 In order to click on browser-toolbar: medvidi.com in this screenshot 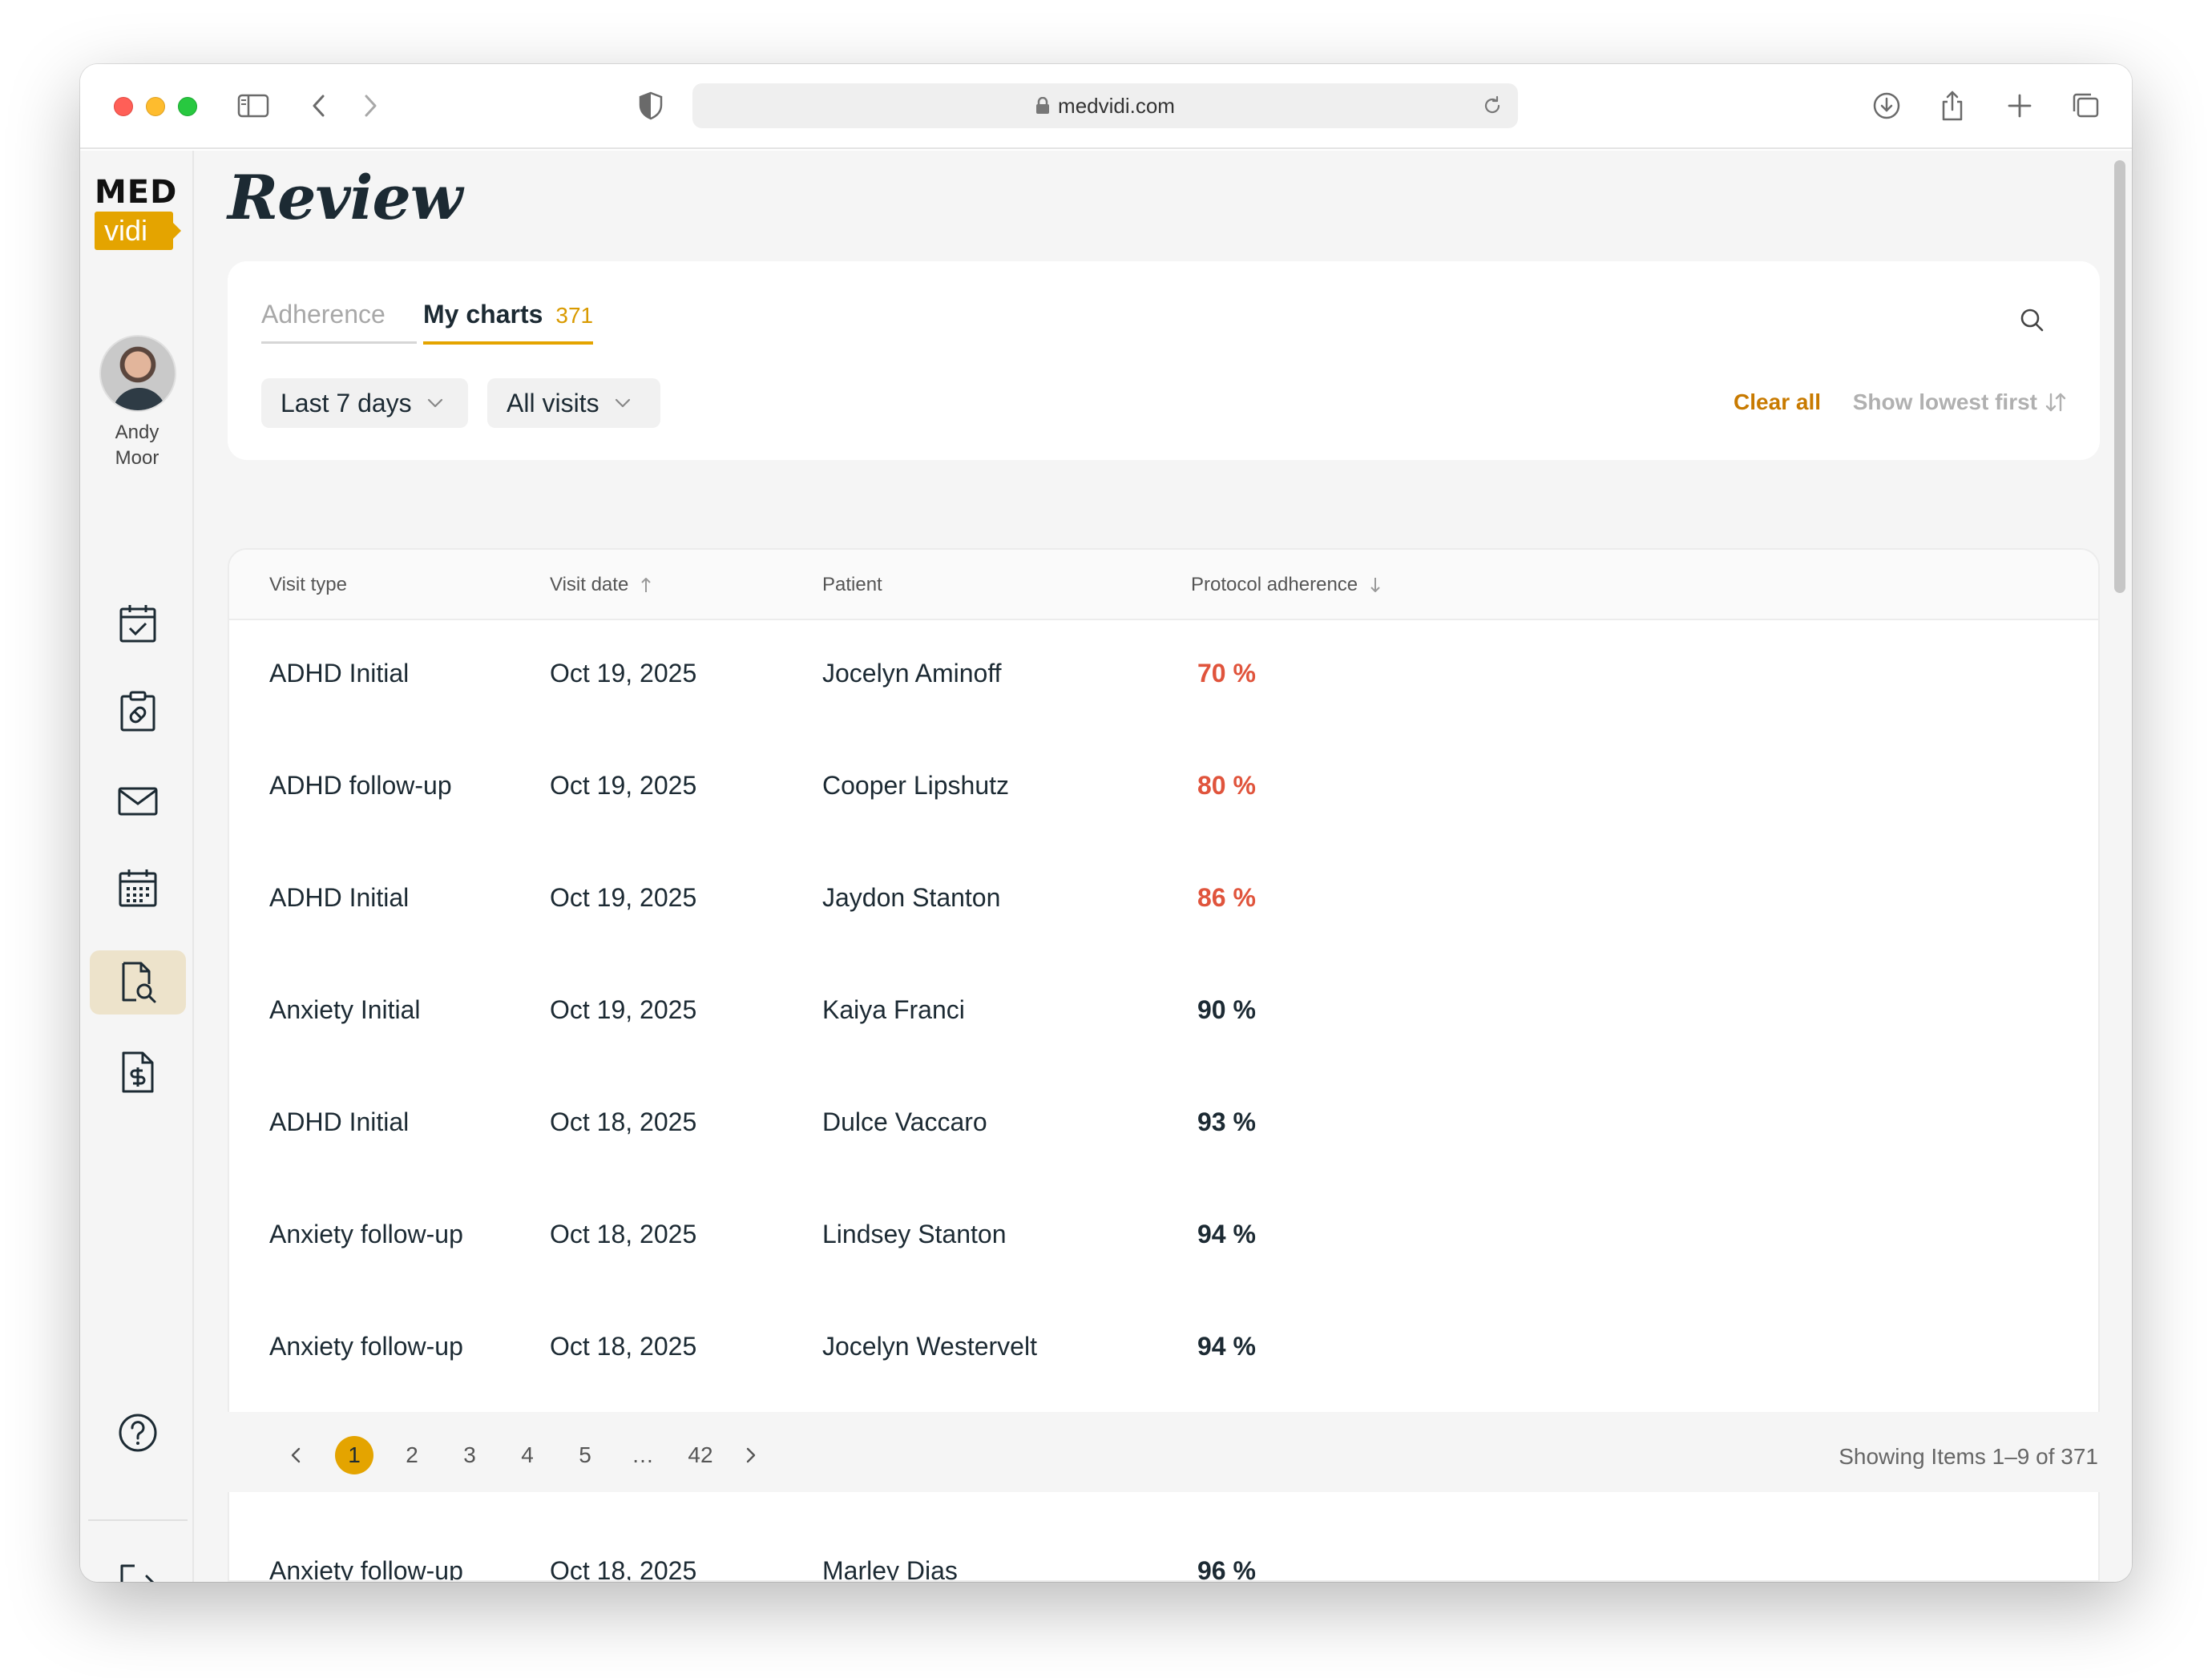, I will do `click(1106, 106)`.